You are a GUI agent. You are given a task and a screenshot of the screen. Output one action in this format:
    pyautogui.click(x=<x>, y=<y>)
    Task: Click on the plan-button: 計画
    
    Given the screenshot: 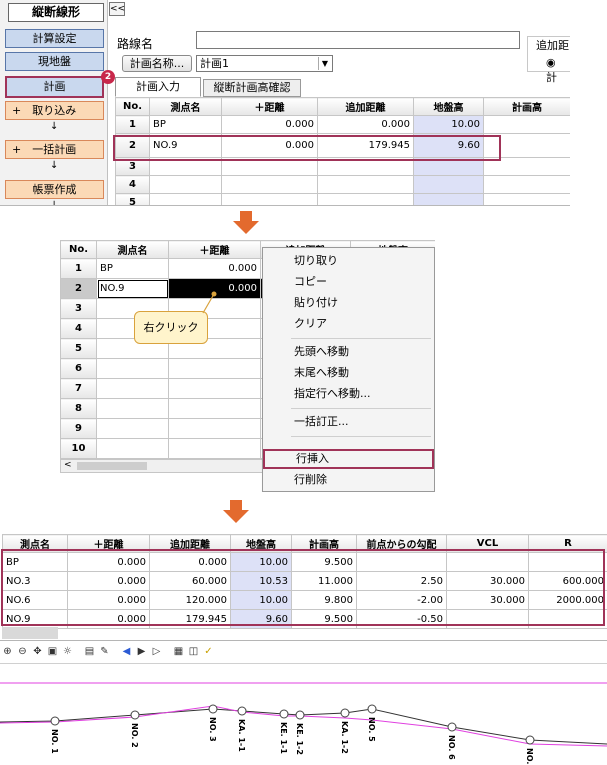 What is the action you would take?
    pyautogui.click(x=54, y=87)
    